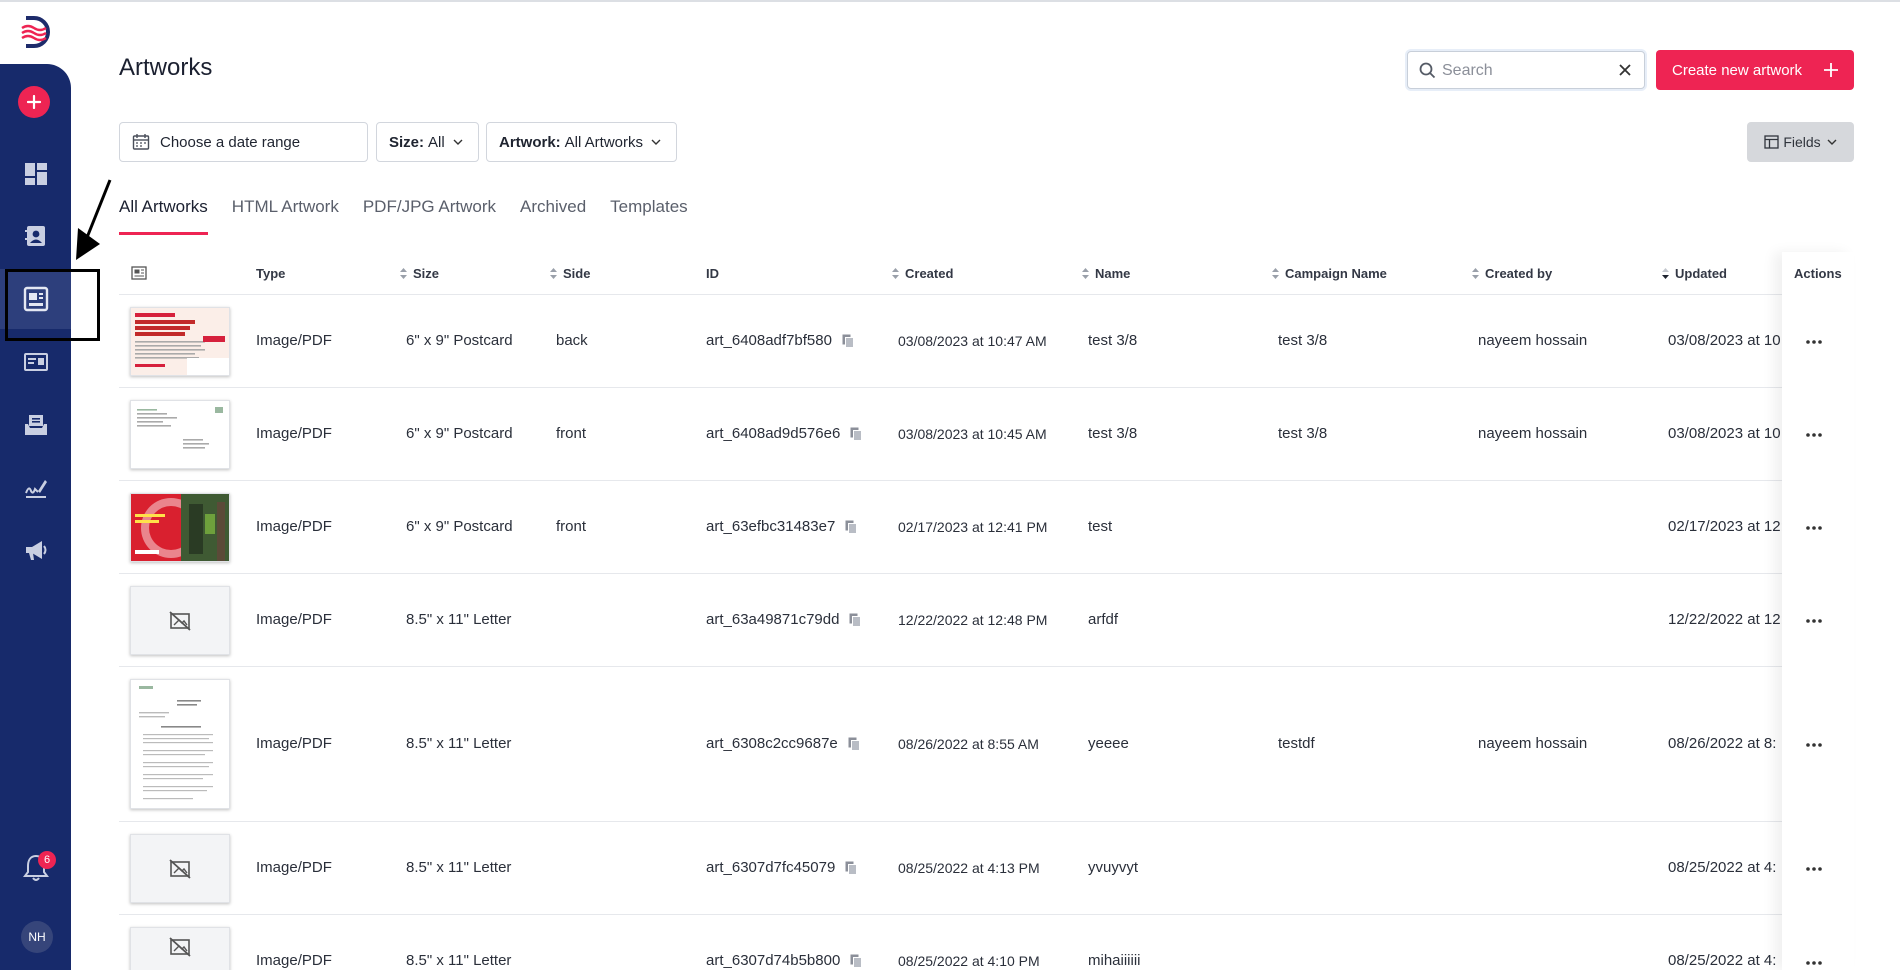  Describe the element at coordinates (429, 215) in the screenshot. I see `tab-pdf-jpg-artwork: PDF/JPG Artwork` at that location.